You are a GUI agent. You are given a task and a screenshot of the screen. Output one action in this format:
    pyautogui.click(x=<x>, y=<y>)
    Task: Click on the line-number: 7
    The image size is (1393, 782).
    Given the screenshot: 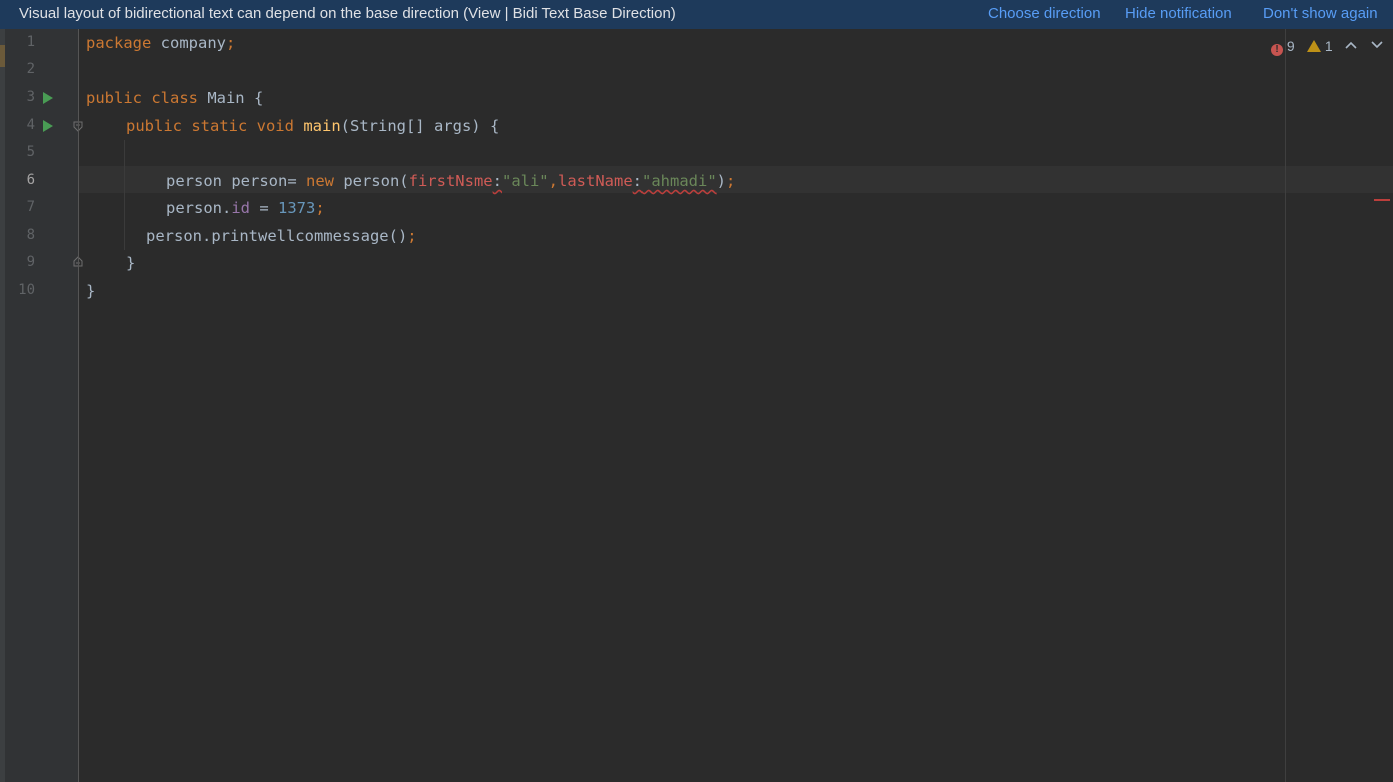 What is the action you would take?
    pyautogui.click(x=30, y=207)
    